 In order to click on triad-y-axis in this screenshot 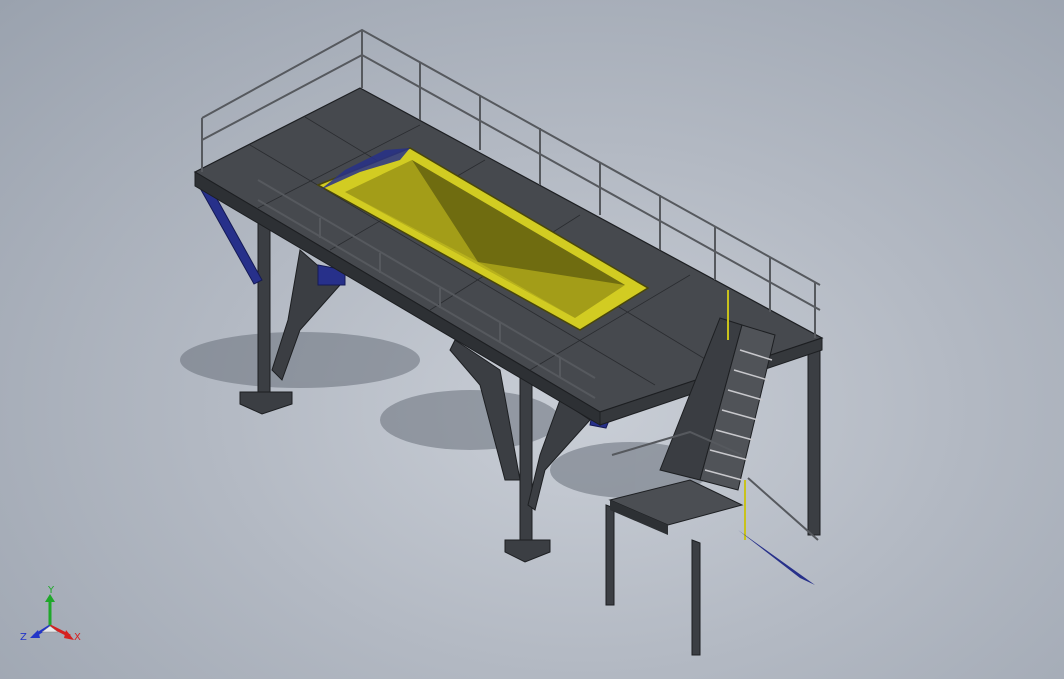, I will do `click(50, 610)`.